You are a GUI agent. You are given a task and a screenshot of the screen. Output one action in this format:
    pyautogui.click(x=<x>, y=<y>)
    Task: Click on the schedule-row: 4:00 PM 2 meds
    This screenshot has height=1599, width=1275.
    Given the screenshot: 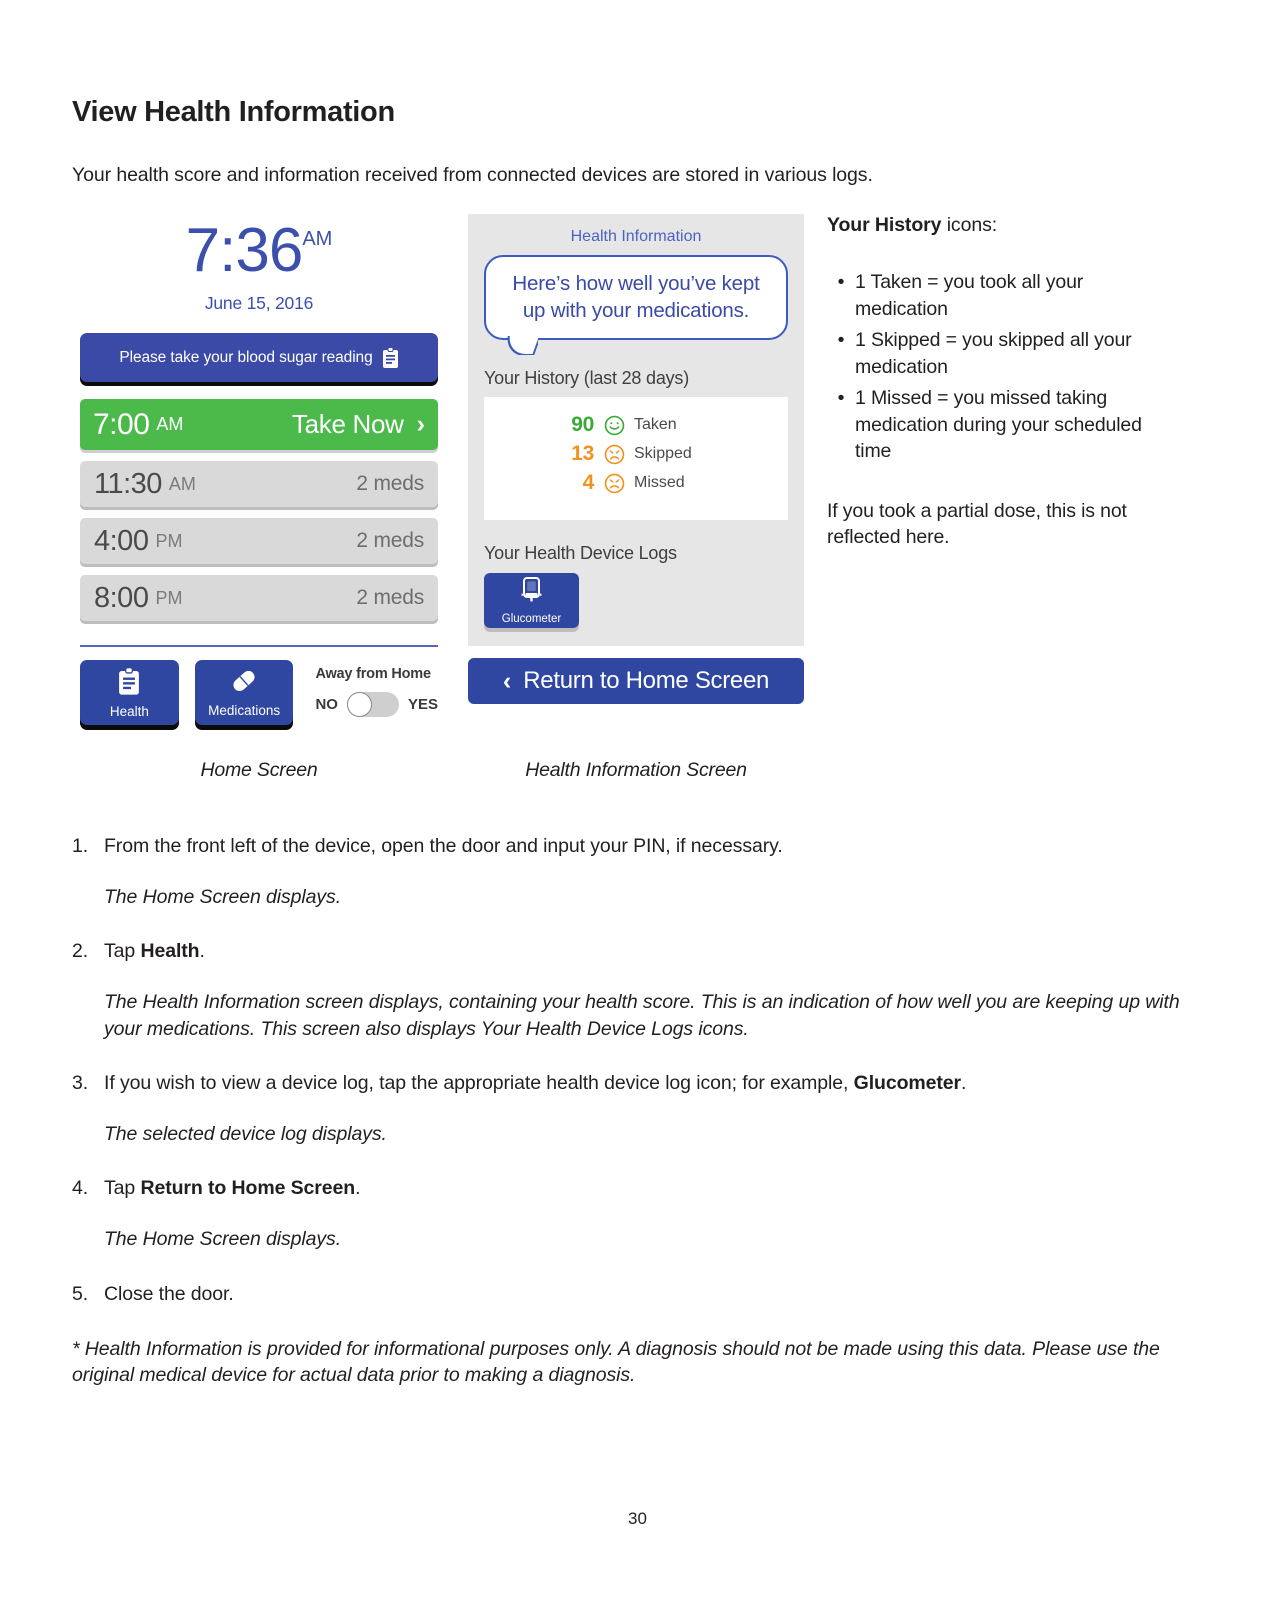 What is the action you would take?
    pyautogui.click(x=259, y=541)
    